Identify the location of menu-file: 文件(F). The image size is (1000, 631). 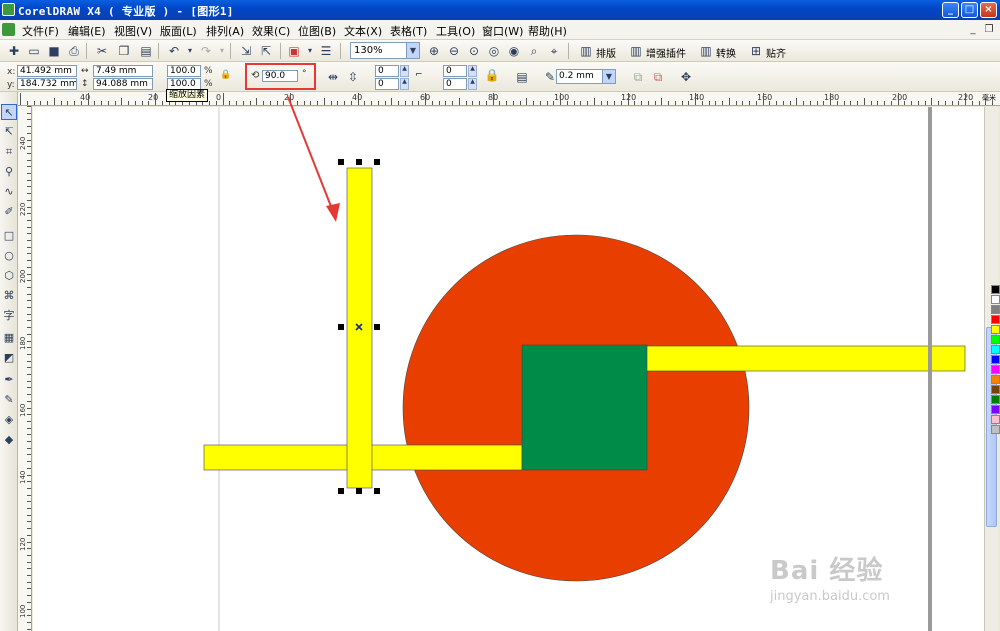
(40, 31).